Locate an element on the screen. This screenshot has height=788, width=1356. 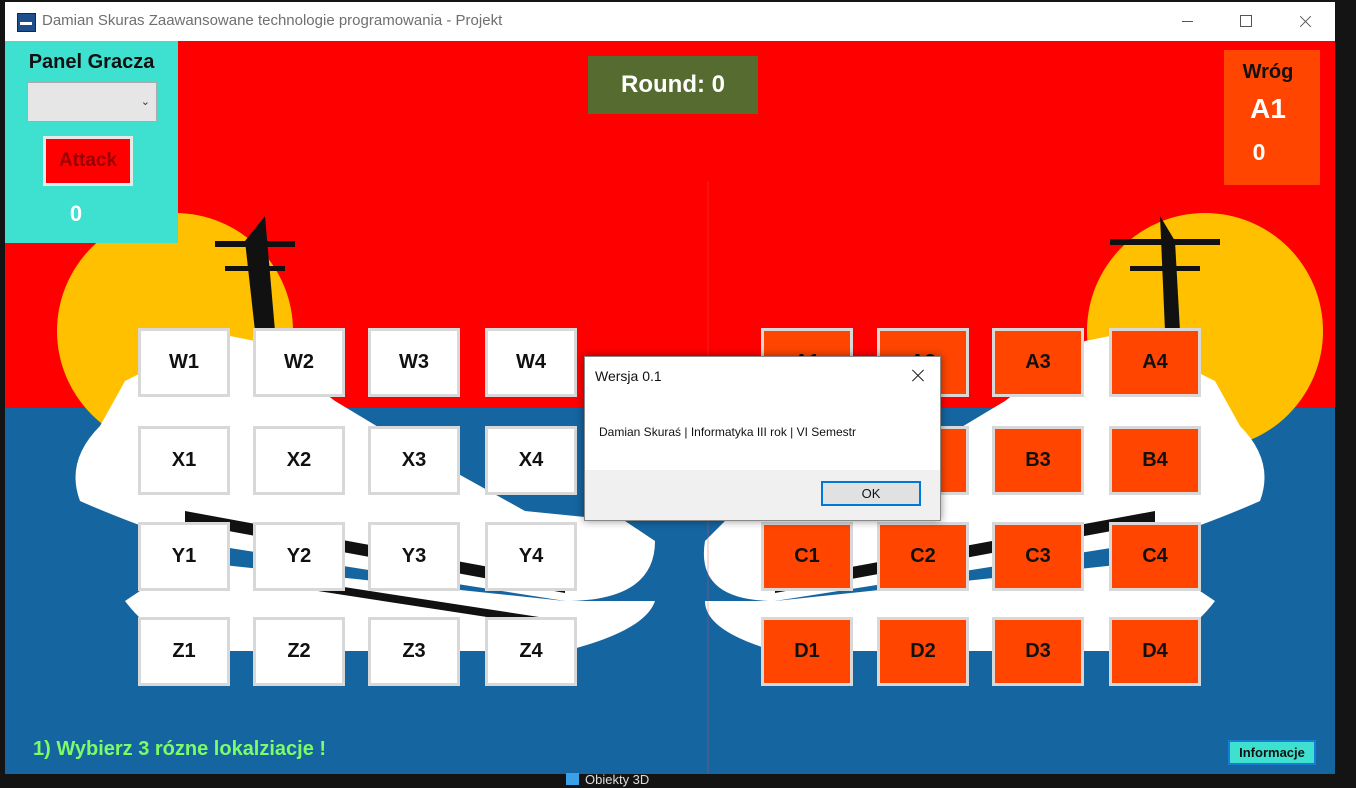
player-cell-w1: W1 is located at coordinates (184, 362).